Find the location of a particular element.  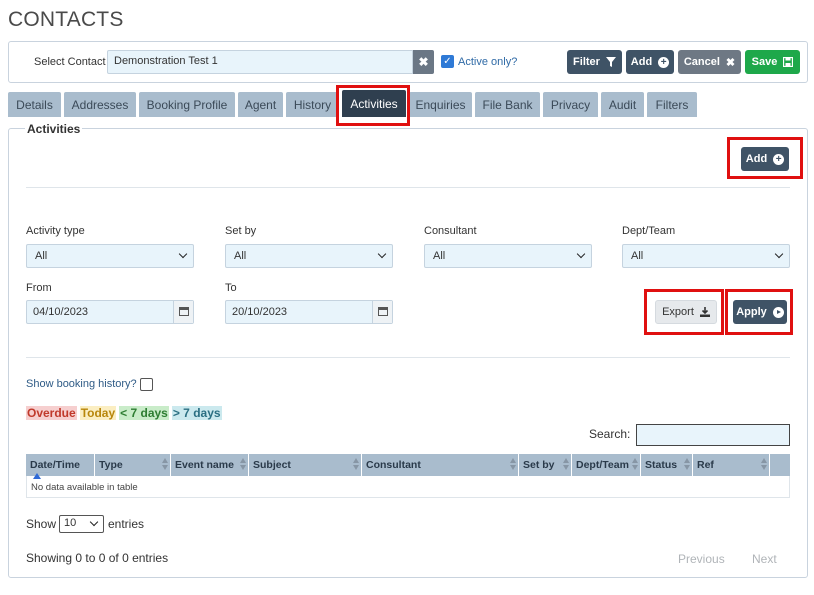

legend-today: Today is located at coordinates (98, 413).